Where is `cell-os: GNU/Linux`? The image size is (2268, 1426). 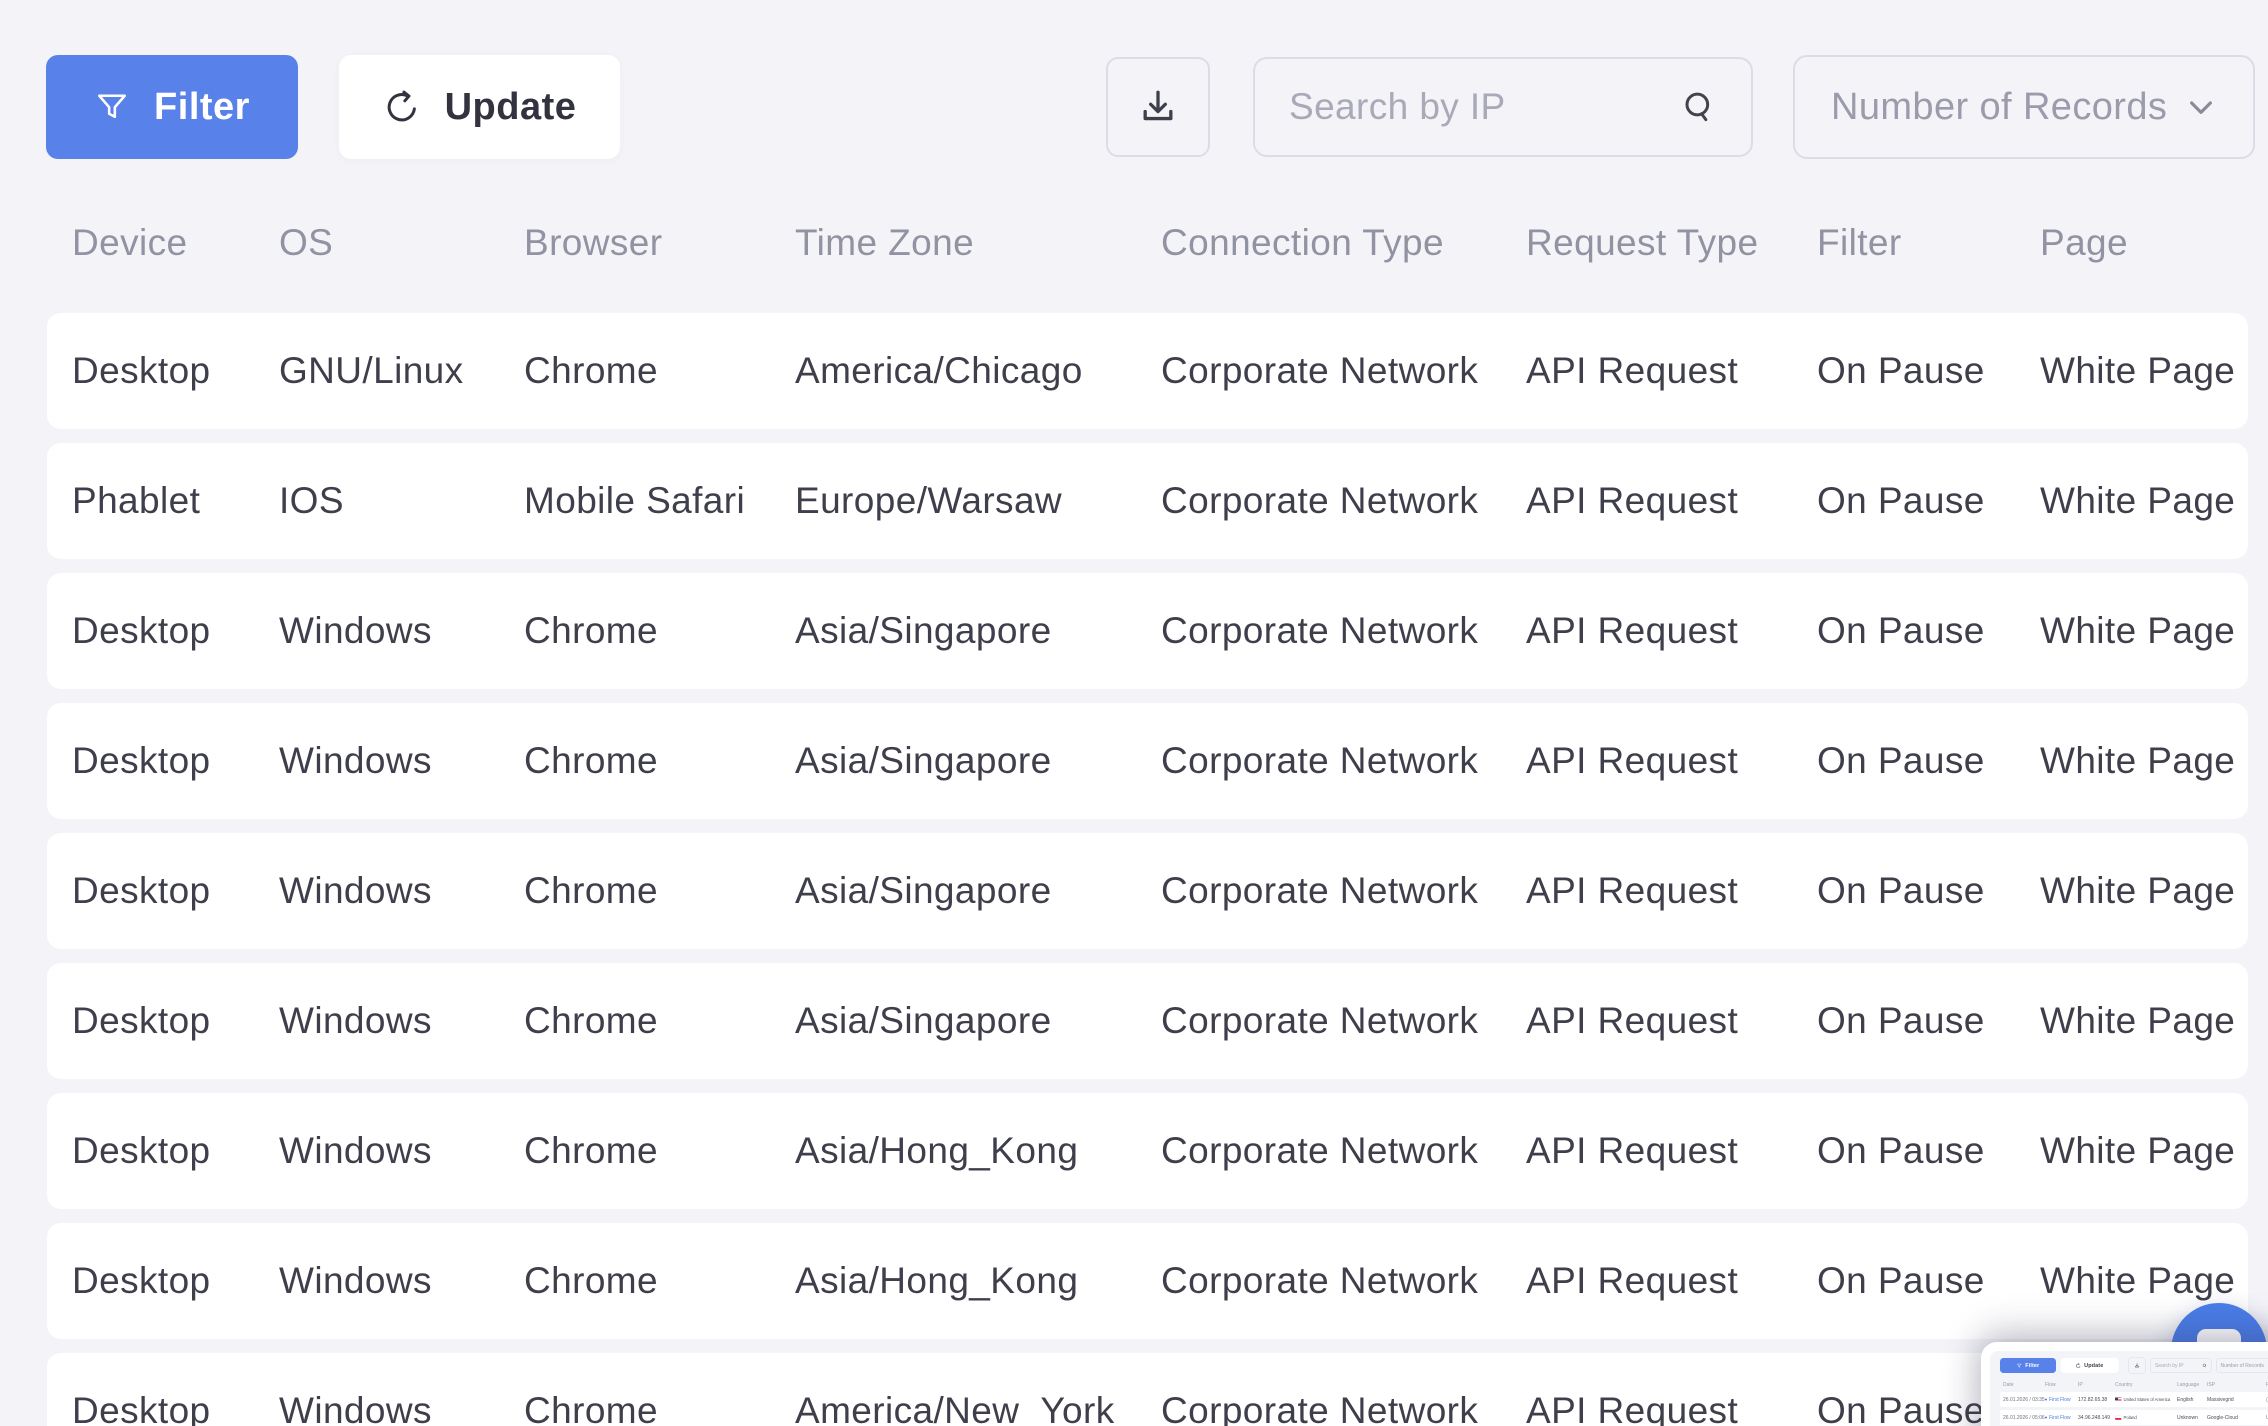
cell-os: GNU/Linux is located at coordinates (371, 370).